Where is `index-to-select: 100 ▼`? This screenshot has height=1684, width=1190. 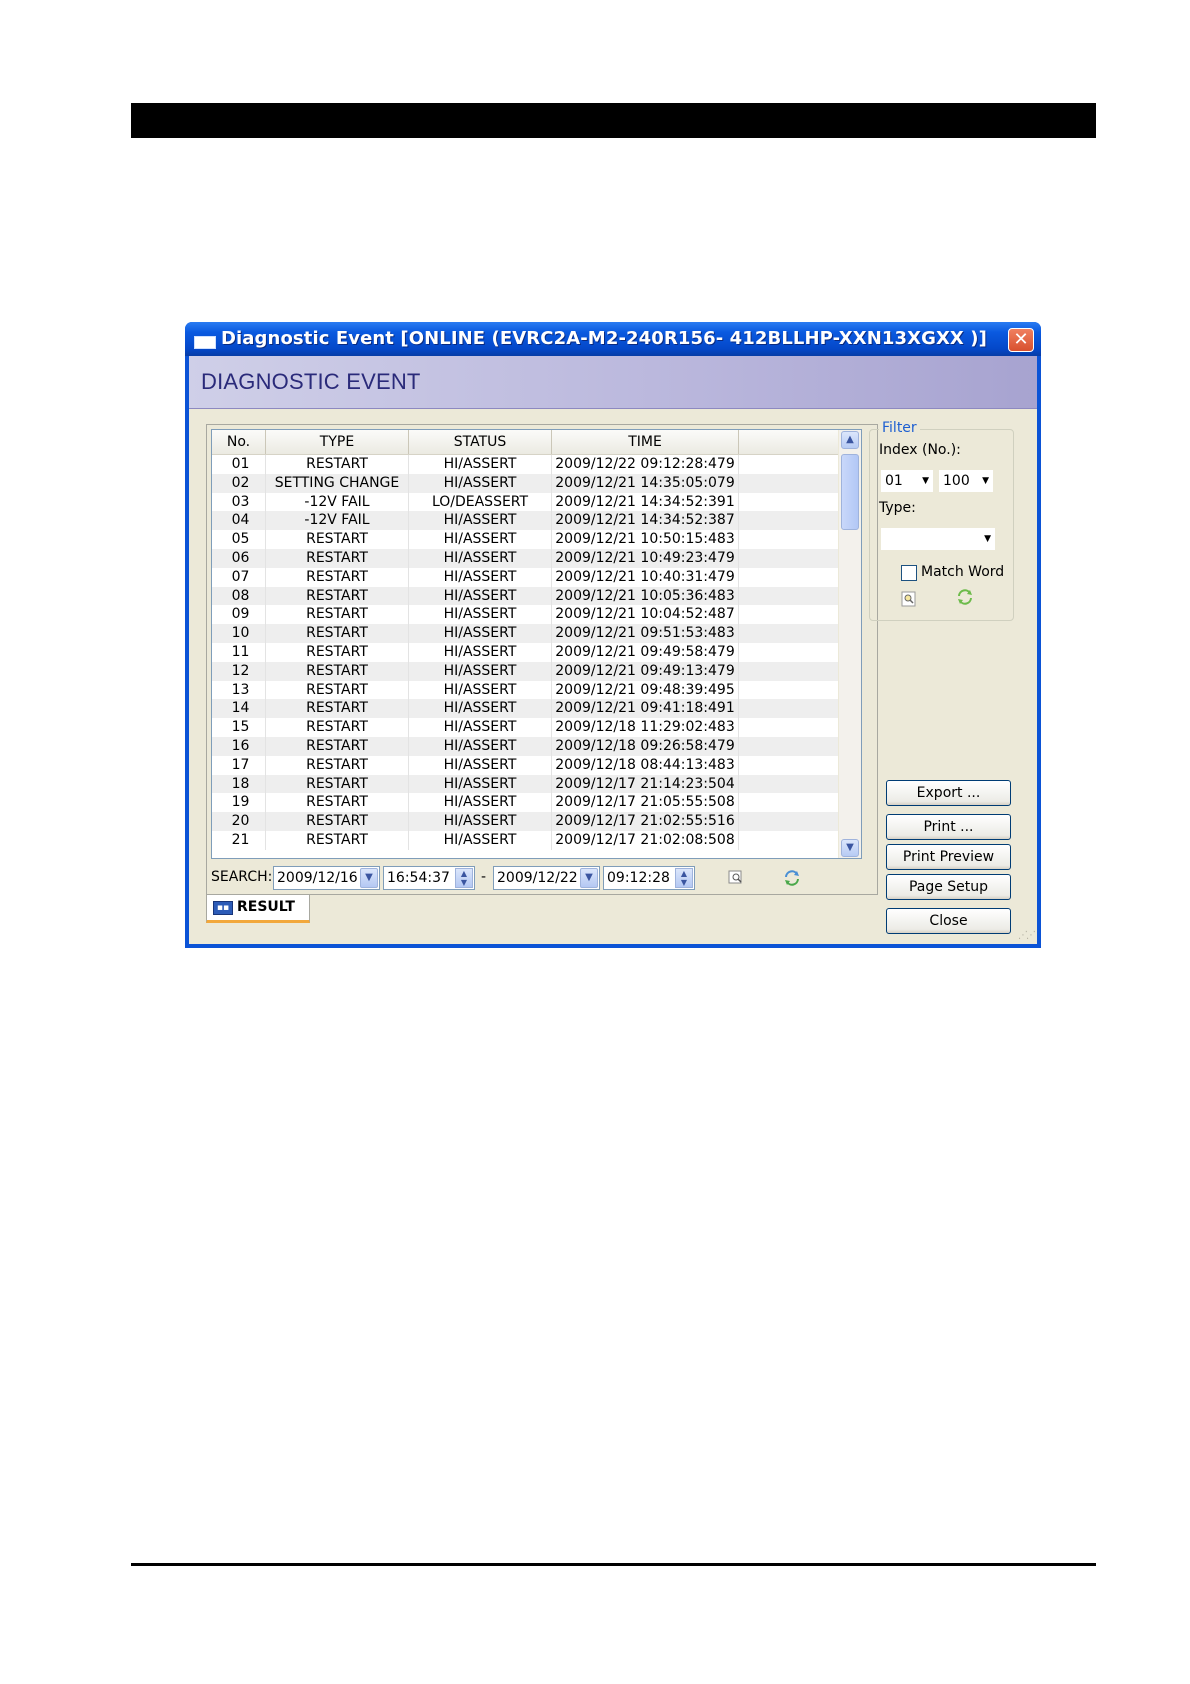 index-to-select: 100 ▼ is located at coordinates (966, 481).